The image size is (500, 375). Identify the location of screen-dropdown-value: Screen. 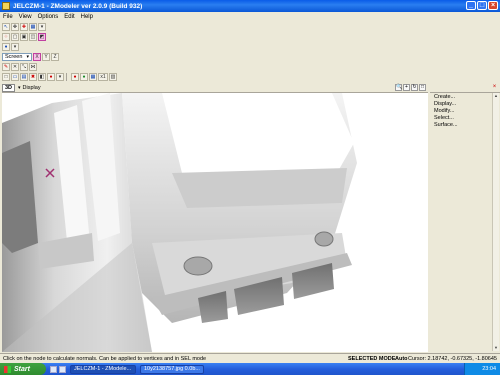
(14, 56).